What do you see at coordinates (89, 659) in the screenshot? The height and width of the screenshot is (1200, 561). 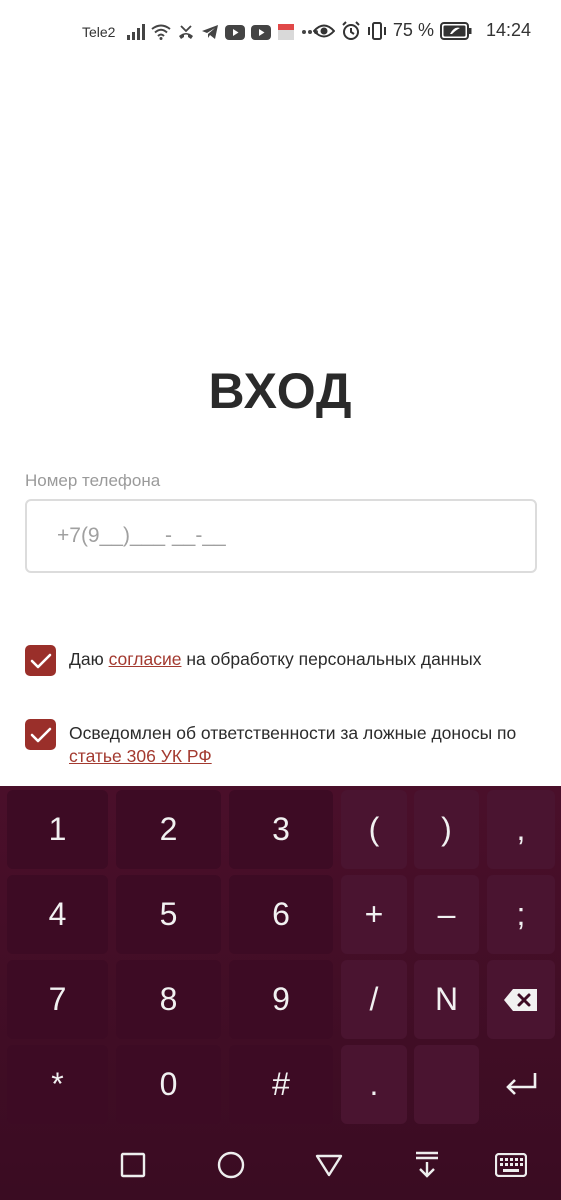 I see `consent-text-before: Даю` at bounding box center [89, 659].